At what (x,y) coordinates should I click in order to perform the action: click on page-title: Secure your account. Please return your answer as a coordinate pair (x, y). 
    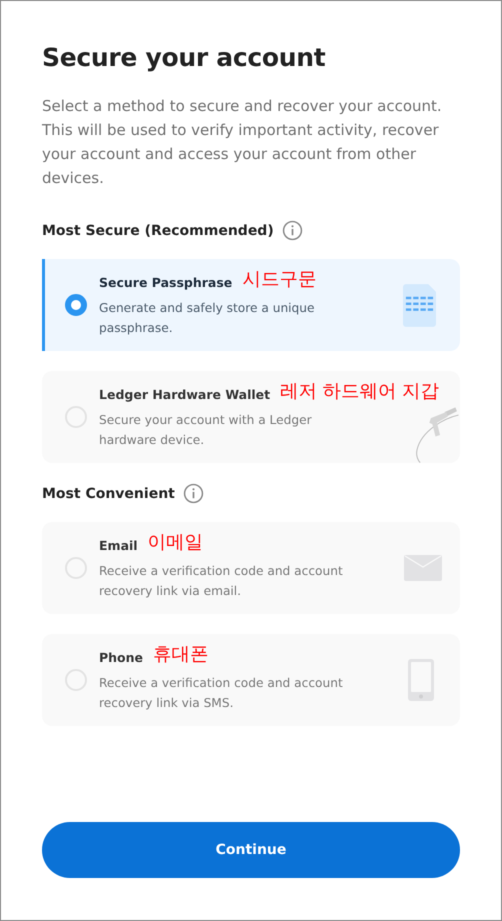
    Looking at the image, I should click on (184, 57).